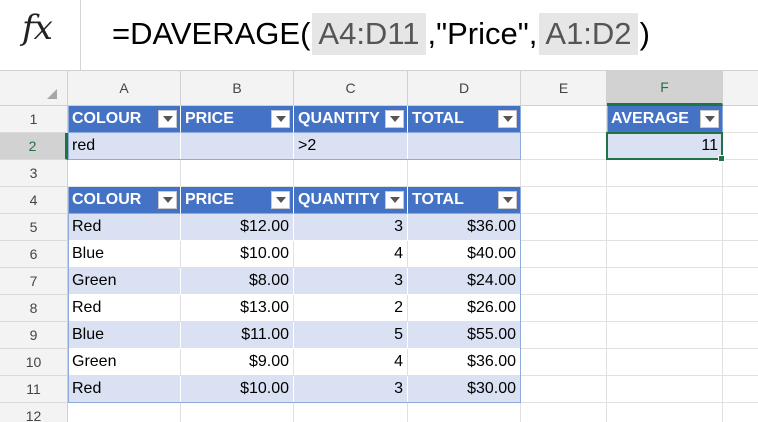  Describe the element at coordinates (34, 88) in the screenshot. I see `select-all-button` at that location.